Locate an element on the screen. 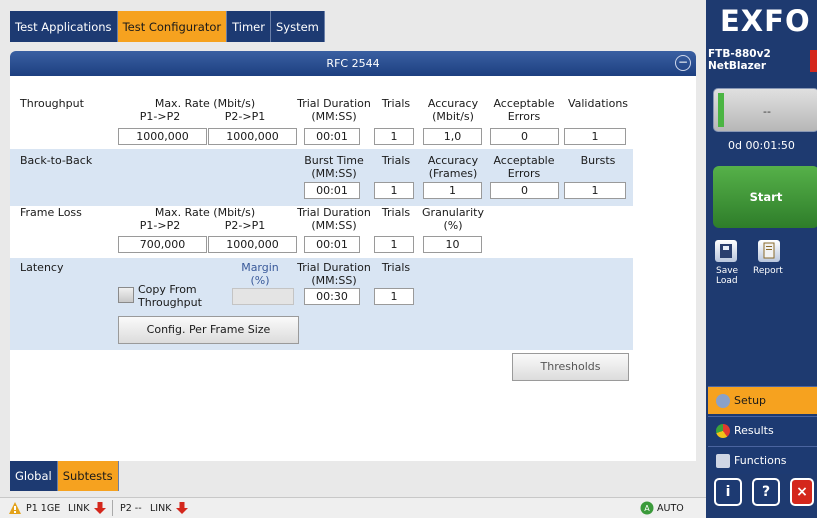 Image resolution: width=817 pixels, height=518 pixels. throughput-maxrate-header: Max. Rate (Mbit/s) is located at coordinates (205, 103).